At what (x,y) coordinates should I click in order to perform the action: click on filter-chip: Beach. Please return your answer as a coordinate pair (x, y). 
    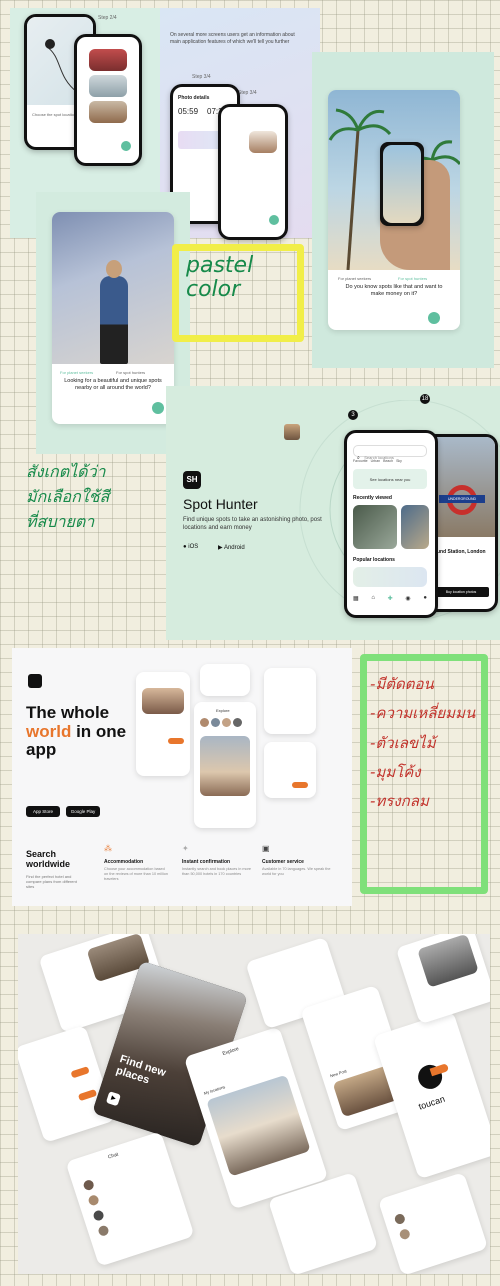
    Looking at the image, I should click on (388, 461).